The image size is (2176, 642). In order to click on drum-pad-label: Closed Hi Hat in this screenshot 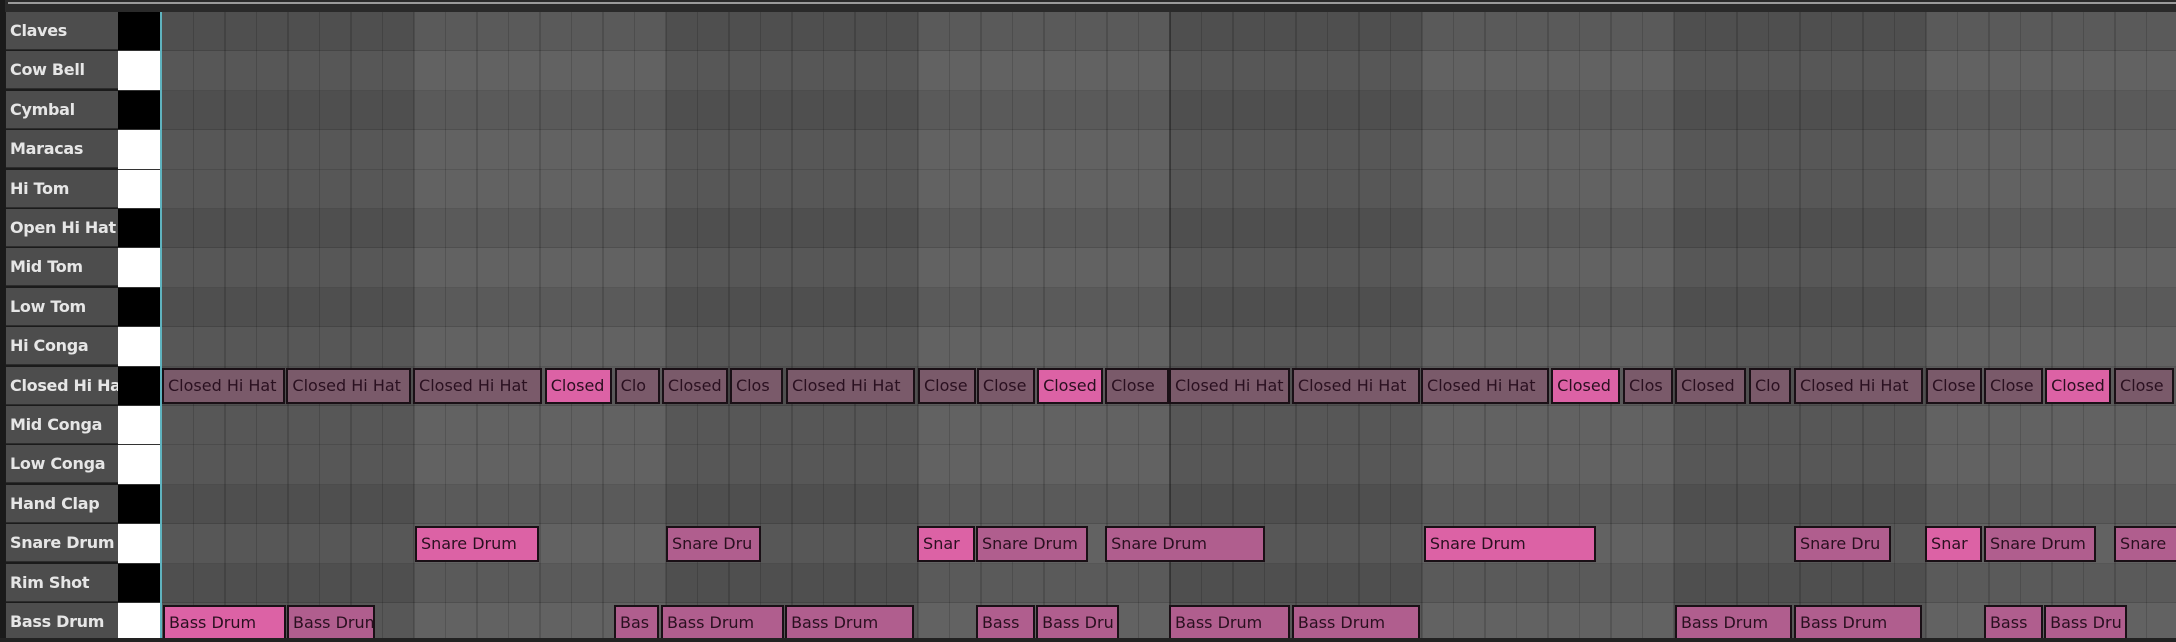, I will do `click(67, 385)`.